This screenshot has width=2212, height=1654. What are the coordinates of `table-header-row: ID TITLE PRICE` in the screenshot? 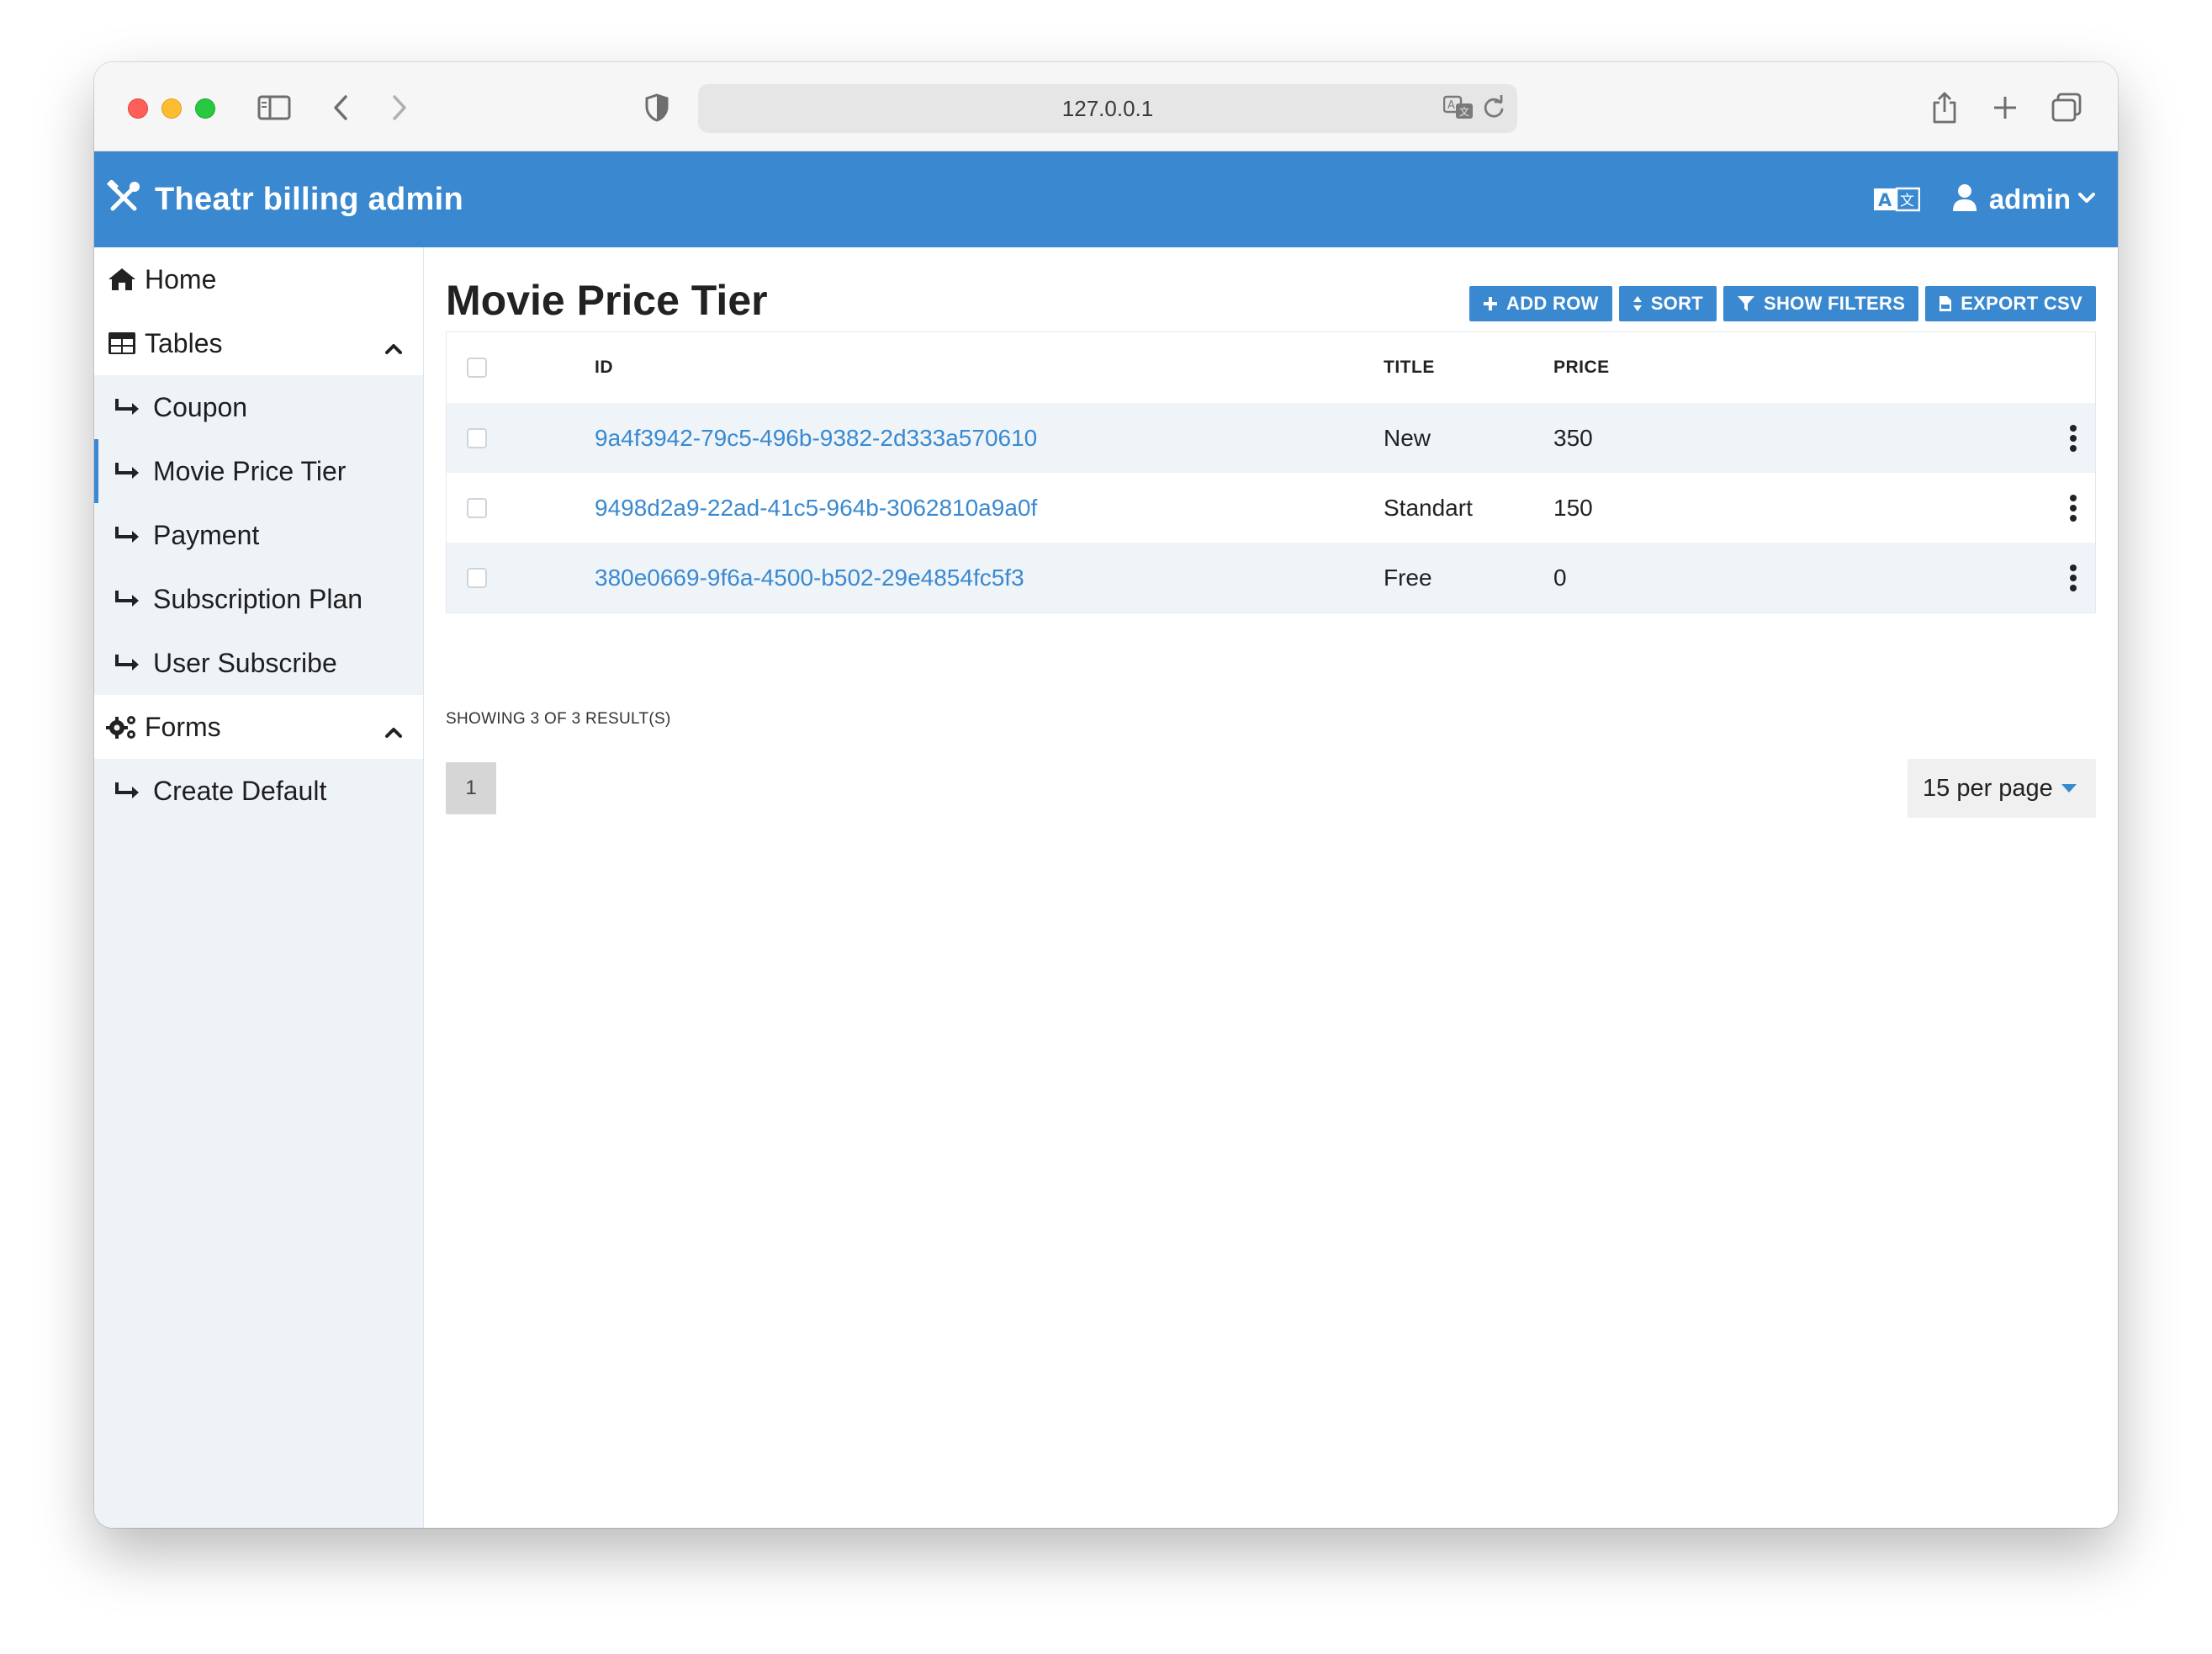 It's located at (1271, 367).